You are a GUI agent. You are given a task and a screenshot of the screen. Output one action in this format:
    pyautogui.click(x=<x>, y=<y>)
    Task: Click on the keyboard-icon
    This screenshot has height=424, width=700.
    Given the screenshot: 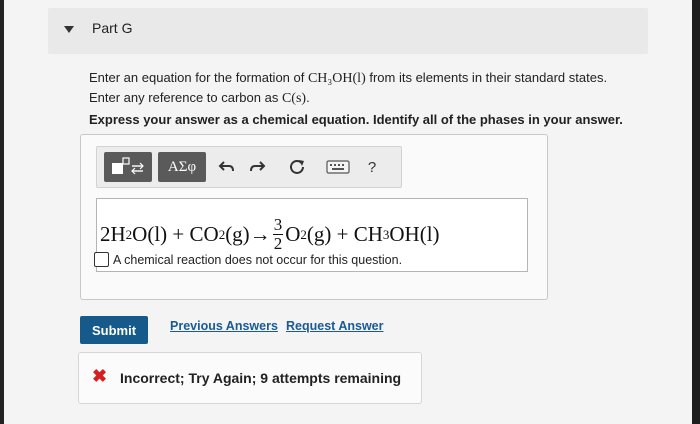 What is the action you would take?
    pyautogui.click(x=338, y=167)
    